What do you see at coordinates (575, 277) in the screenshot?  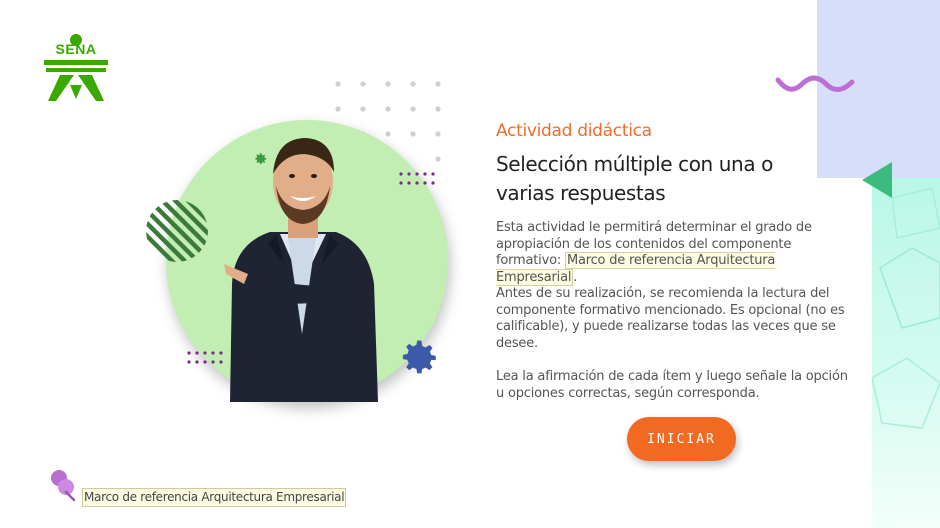 I see `intro-end: .` at bounding box center [575, 277].